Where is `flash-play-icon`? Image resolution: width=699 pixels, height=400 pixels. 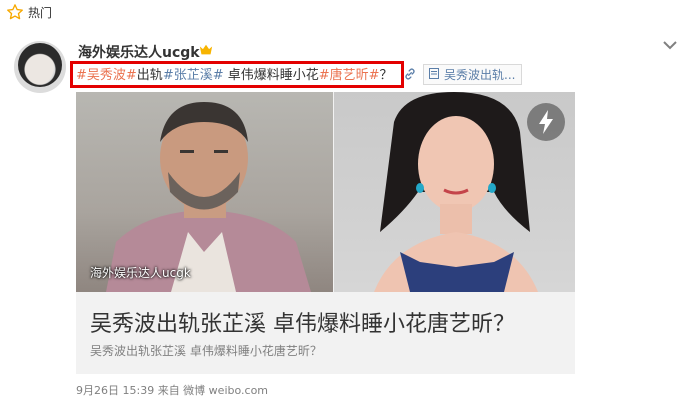
flash-play-icon is located at coordinates (546, 122).